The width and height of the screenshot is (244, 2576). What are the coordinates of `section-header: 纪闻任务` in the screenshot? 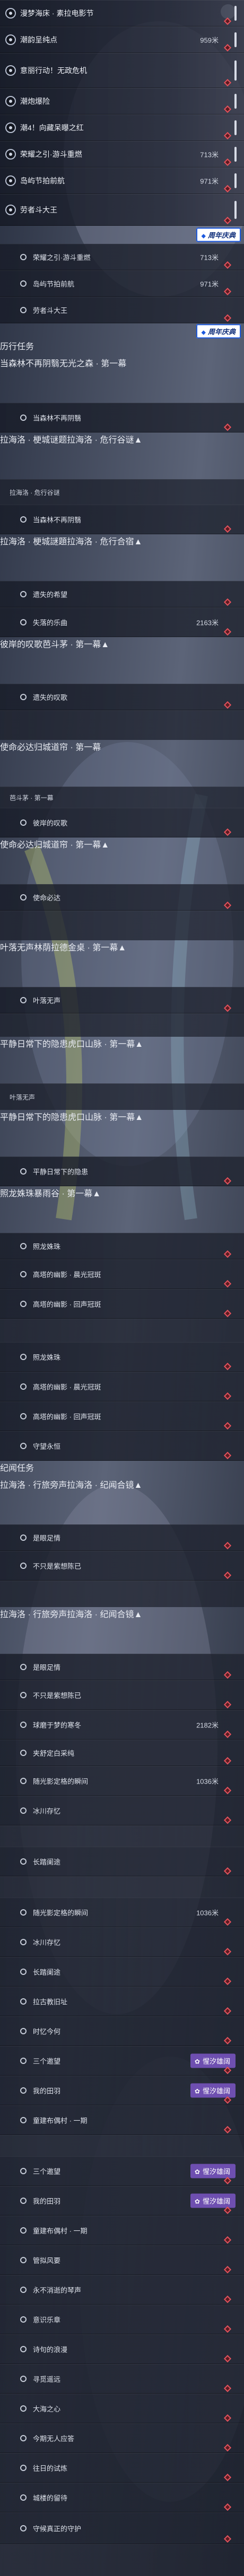 It's located at (122, 1469).